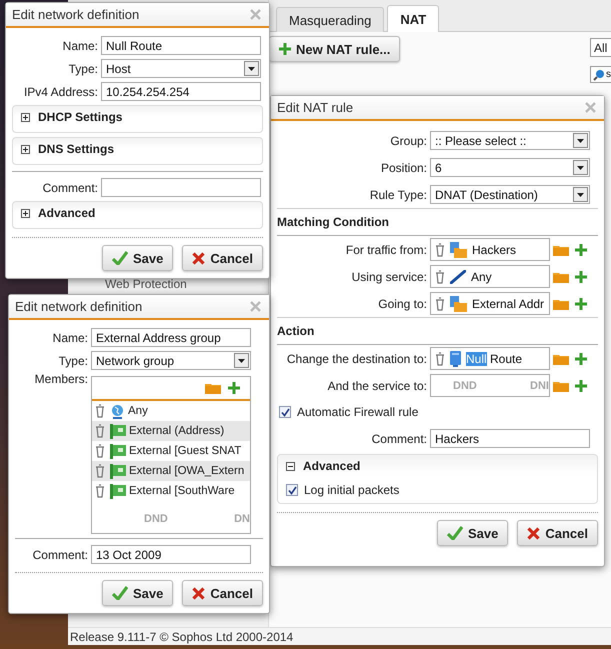 Image resolution: width=611 pixels, height=649 pixels. What do you see at coordinates (356, 359) in the screenshot?
I see `field-label: Change the destination to:` at bounding box center [356, 359].